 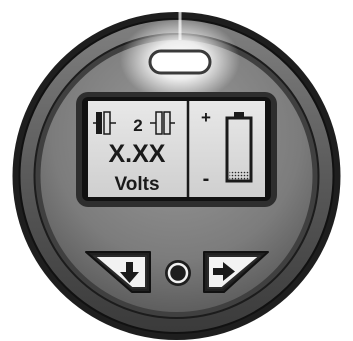 What do you see at coordinates (137, 125) in the screenshot?
I see `battery-number: 2` at bounding box center [137, 125].